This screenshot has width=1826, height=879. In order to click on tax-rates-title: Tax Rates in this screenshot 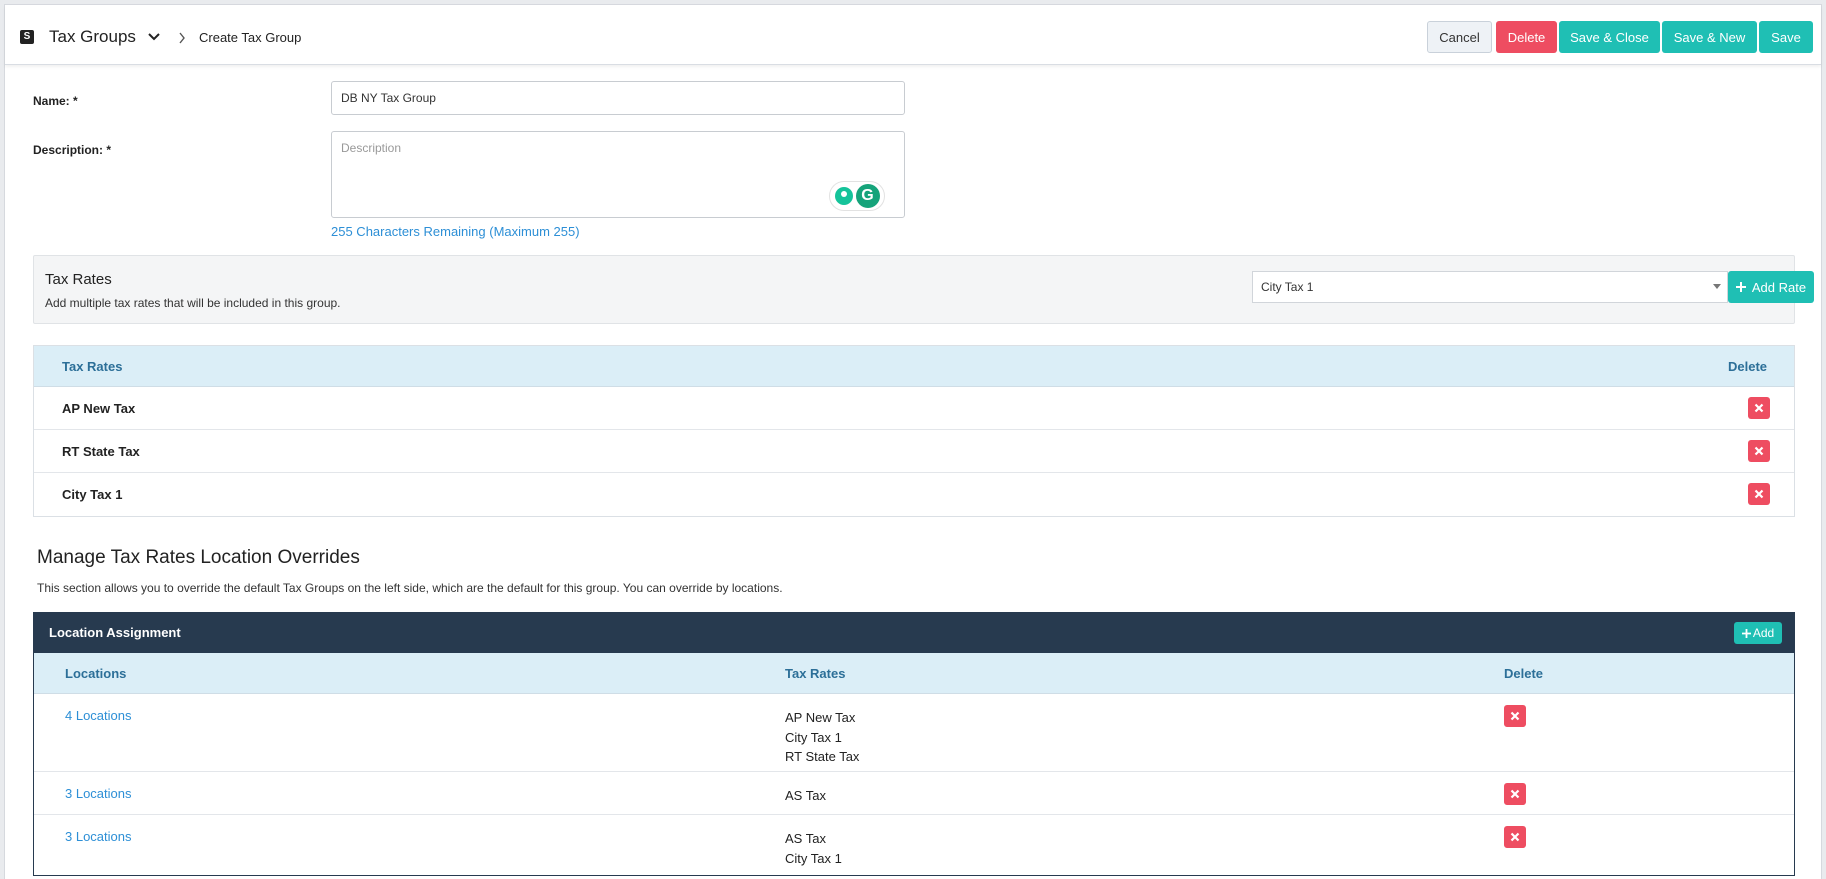, I will do `click(78, 279)`.